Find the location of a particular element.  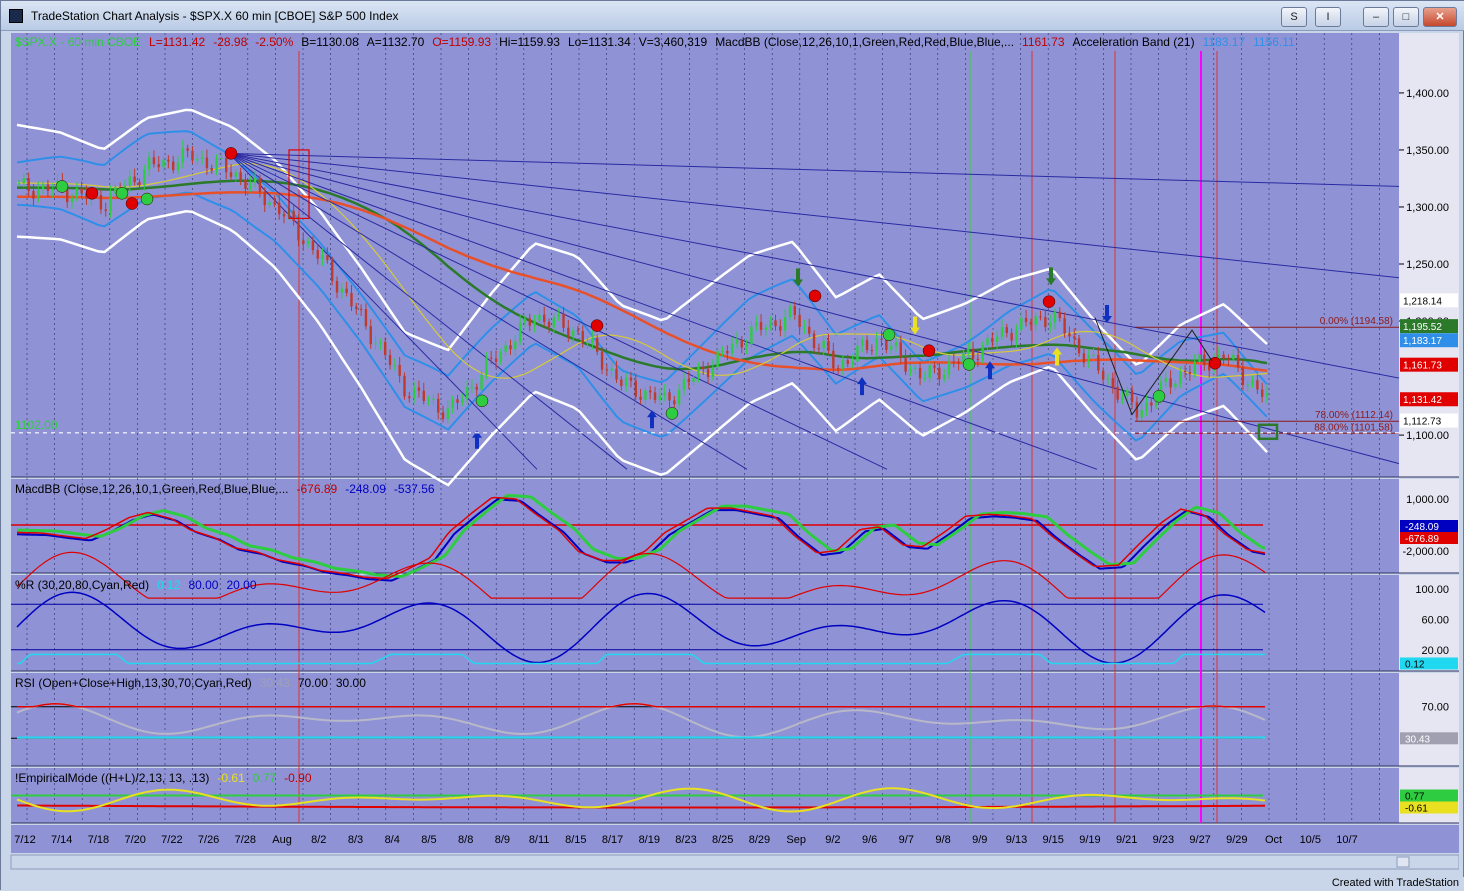

maximize-button: □ is located at coordinates (1406, 17).